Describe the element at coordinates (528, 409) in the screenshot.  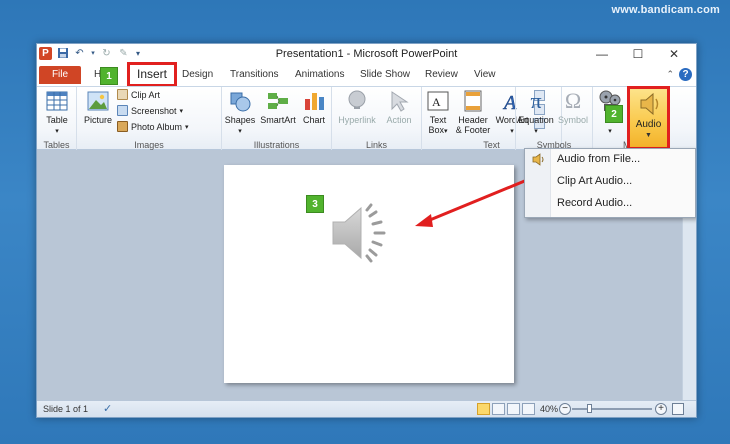
I see `slide-show-view-icon` at that location.